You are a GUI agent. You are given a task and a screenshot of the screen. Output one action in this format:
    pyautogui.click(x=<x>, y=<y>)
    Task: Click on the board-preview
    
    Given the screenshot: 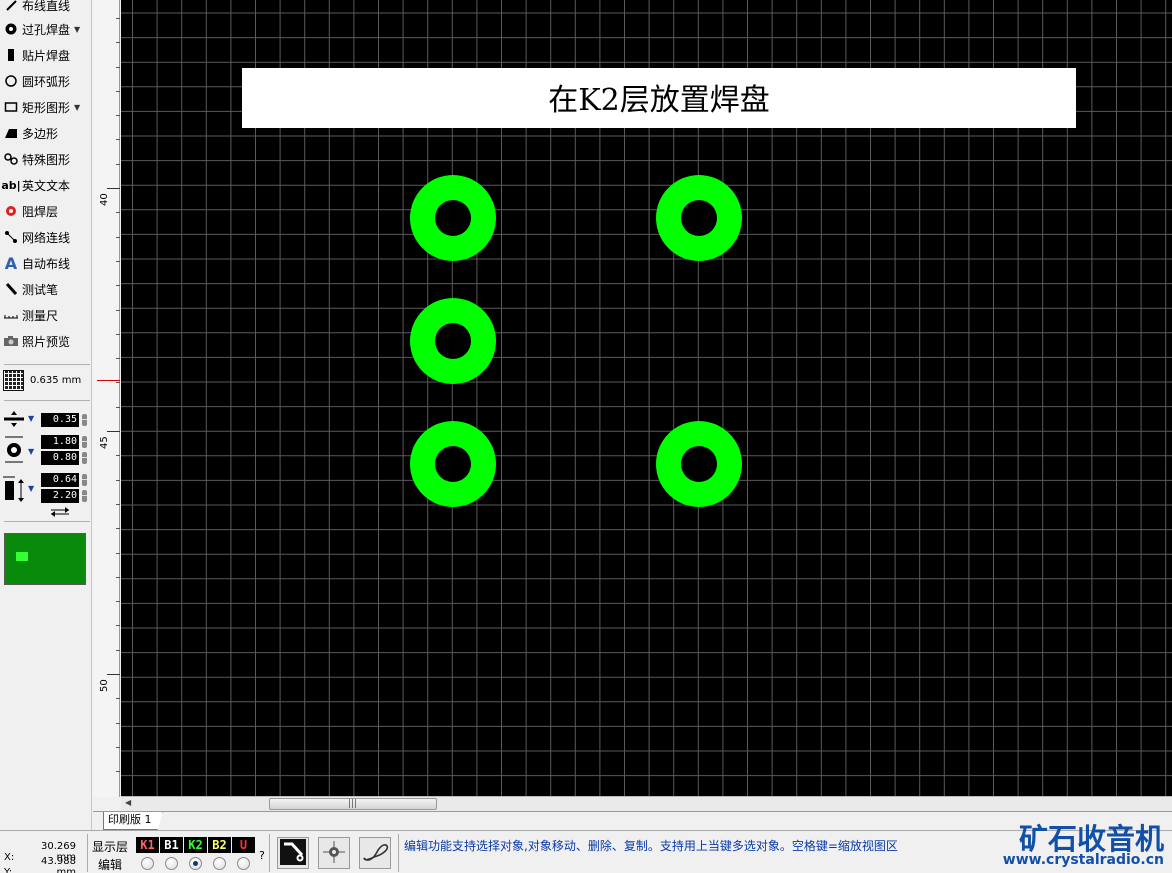 What is the action you would take?
    pyautogui.click(x=45, y=559)
    